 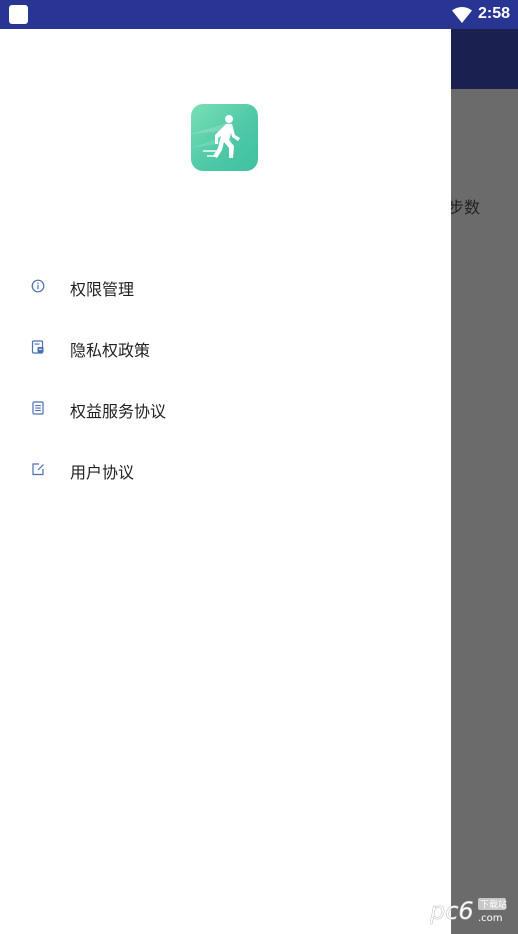 What do you see at coordinates (225, 469) in the screenshot?
I see `menu-item-user-agreement: 用户协议` at bounding box center [225, 469].